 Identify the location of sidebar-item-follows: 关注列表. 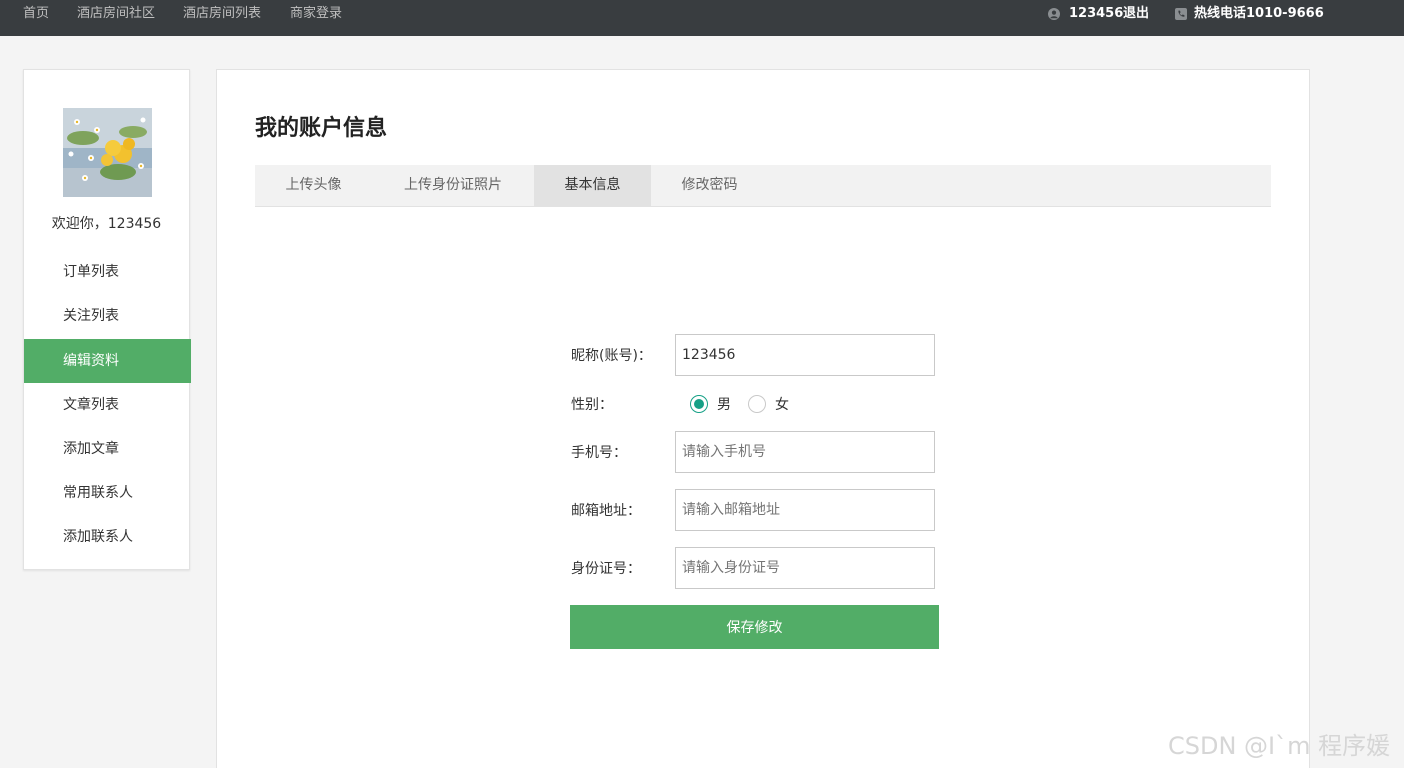
(107, 316).